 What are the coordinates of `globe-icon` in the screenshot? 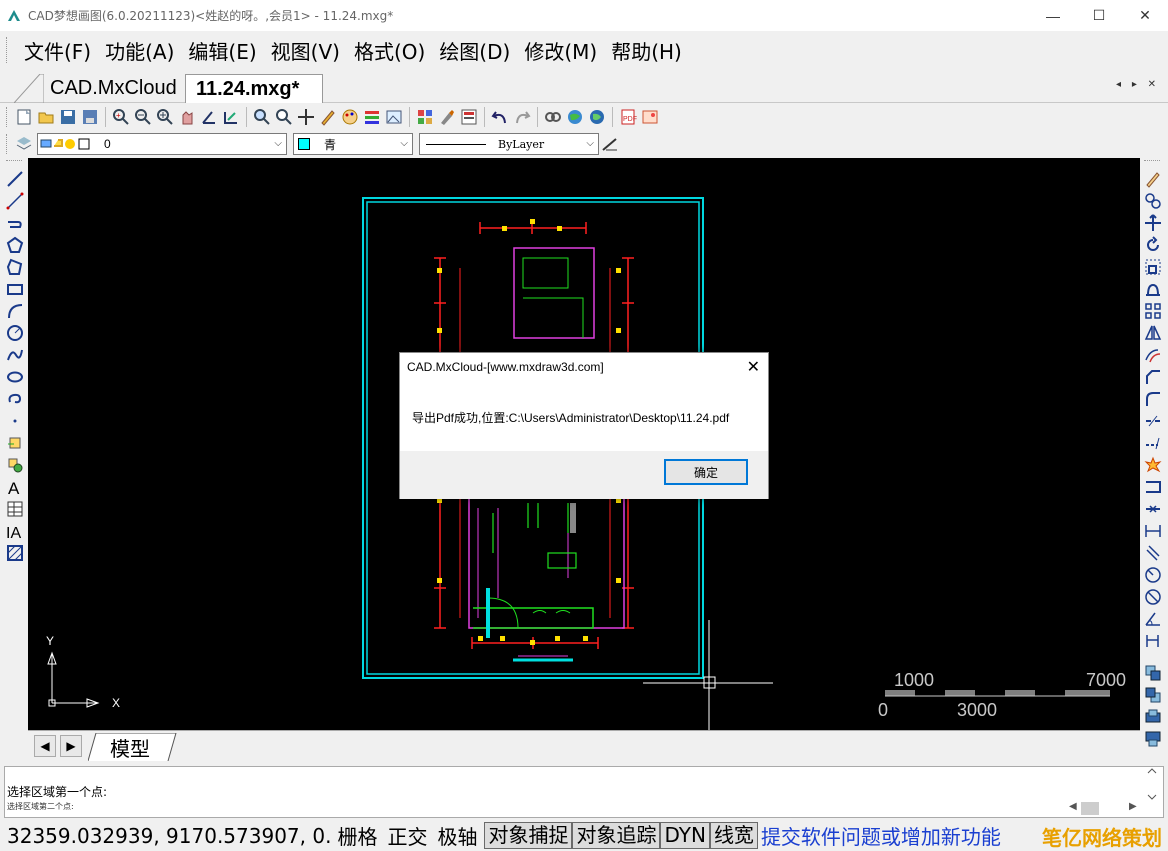 It's located at (575, 117).